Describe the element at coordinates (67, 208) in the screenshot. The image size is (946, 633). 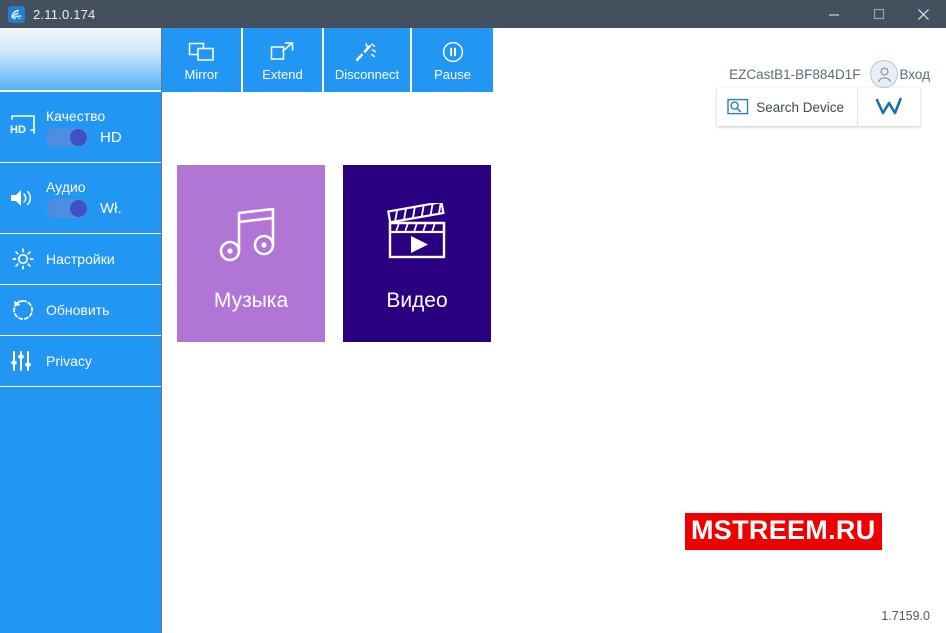
I see `audio-toggle` at that location.